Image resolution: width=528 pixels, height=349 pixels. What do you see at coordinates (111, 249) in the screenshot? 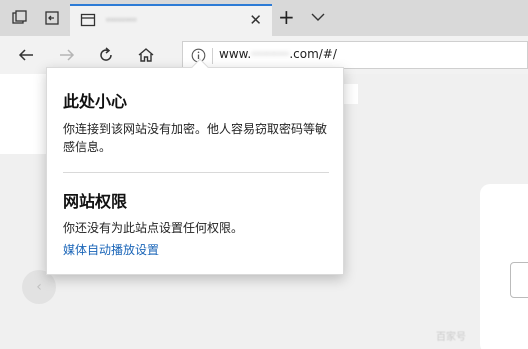
I see `media-autoplay-settings-link: 媒体自动播放设置` at bounding box center [111, 249].